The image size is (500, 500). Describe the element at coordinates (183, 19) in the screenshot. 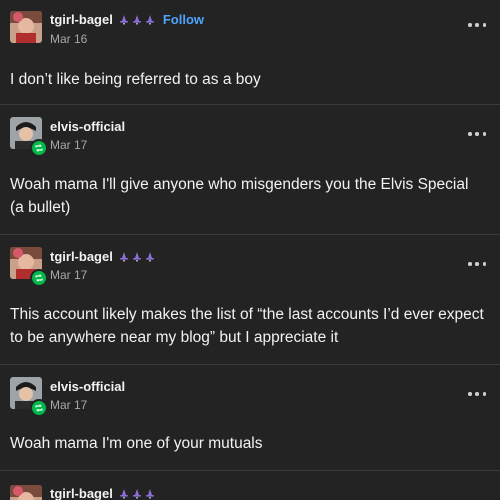

I see `follow-button: Follow` at that location.